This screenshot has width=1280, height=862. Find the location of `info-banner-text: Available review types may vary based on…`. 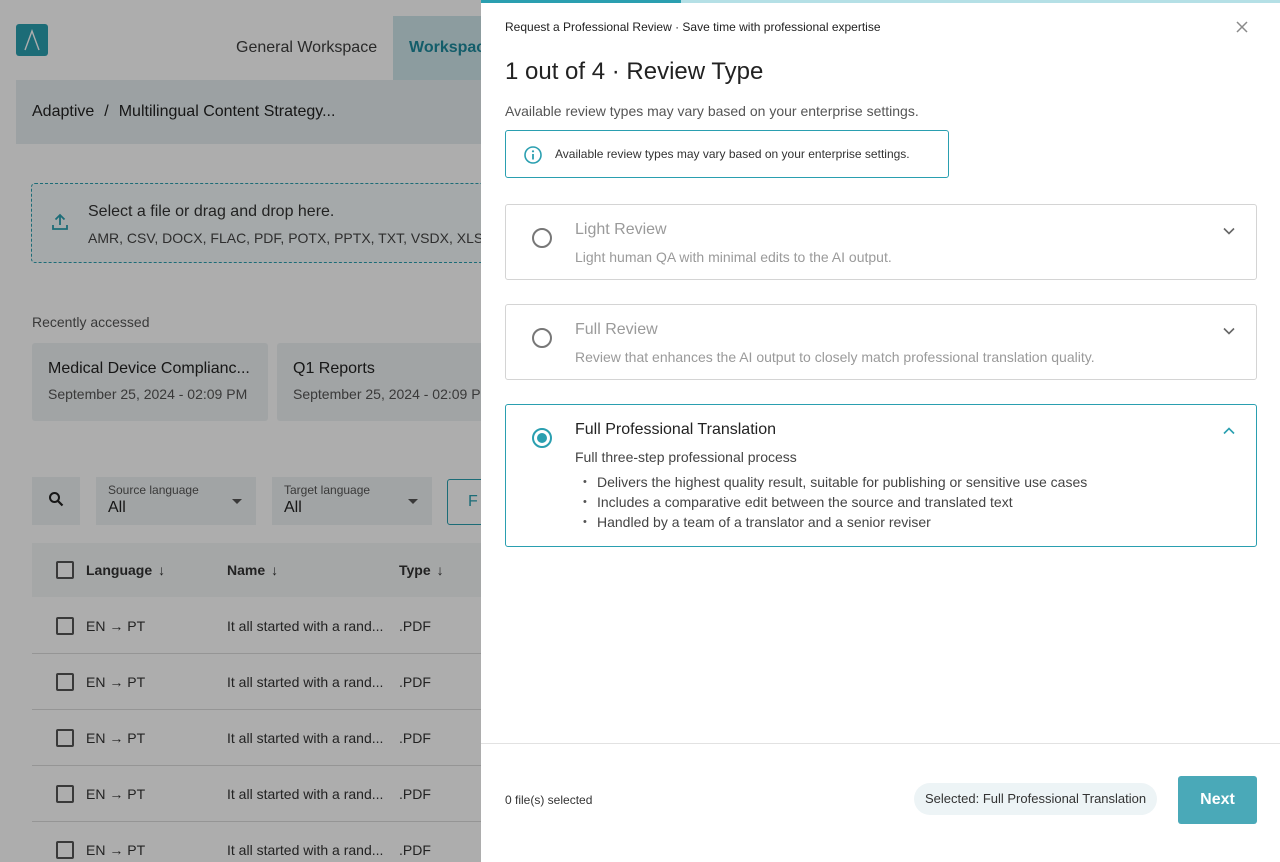

info-banner-text: Available review types may vary based on… is located at coordinates (732, 154).